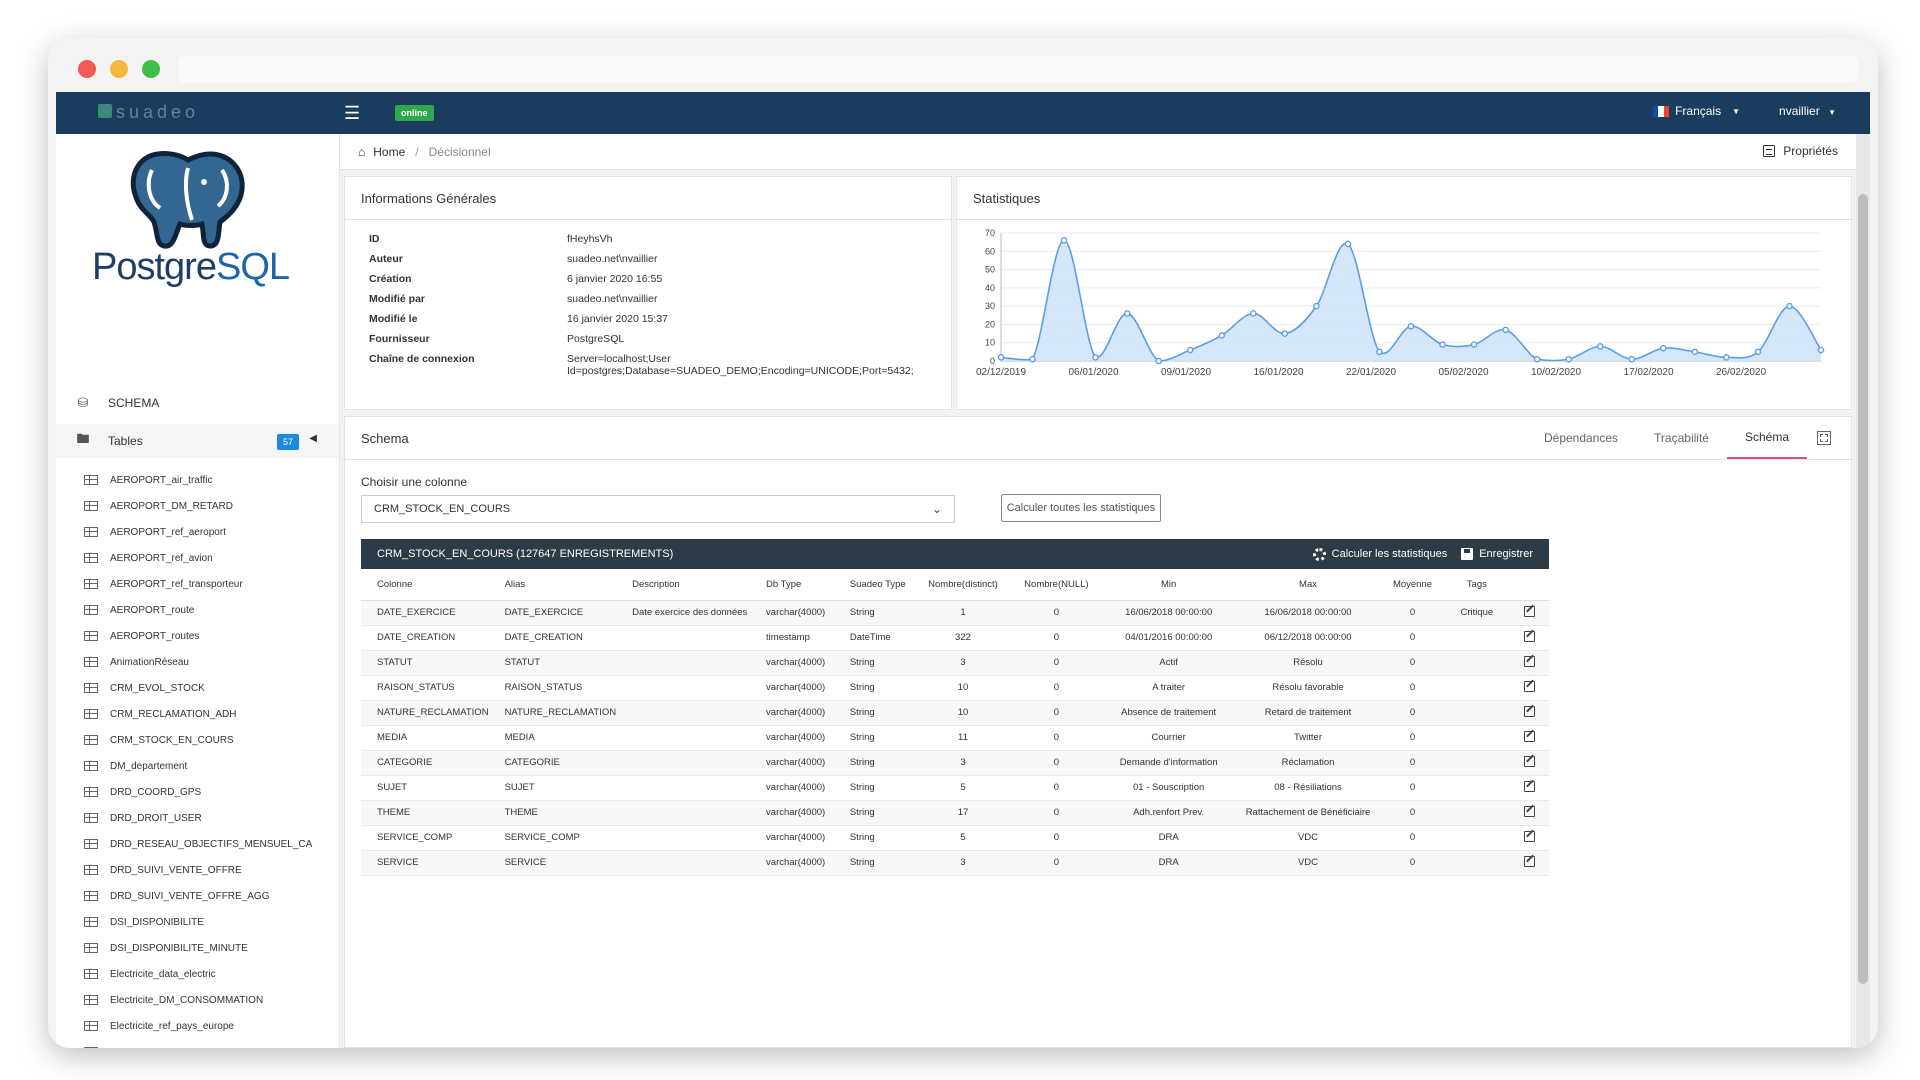  What do you see at coordinates (197, 844) in the screenshot?
I see `sidebar-table-item: DRD_RESEAU_OBJECTIFS_MENSUEL_CA` at bounding box center [197, 844].